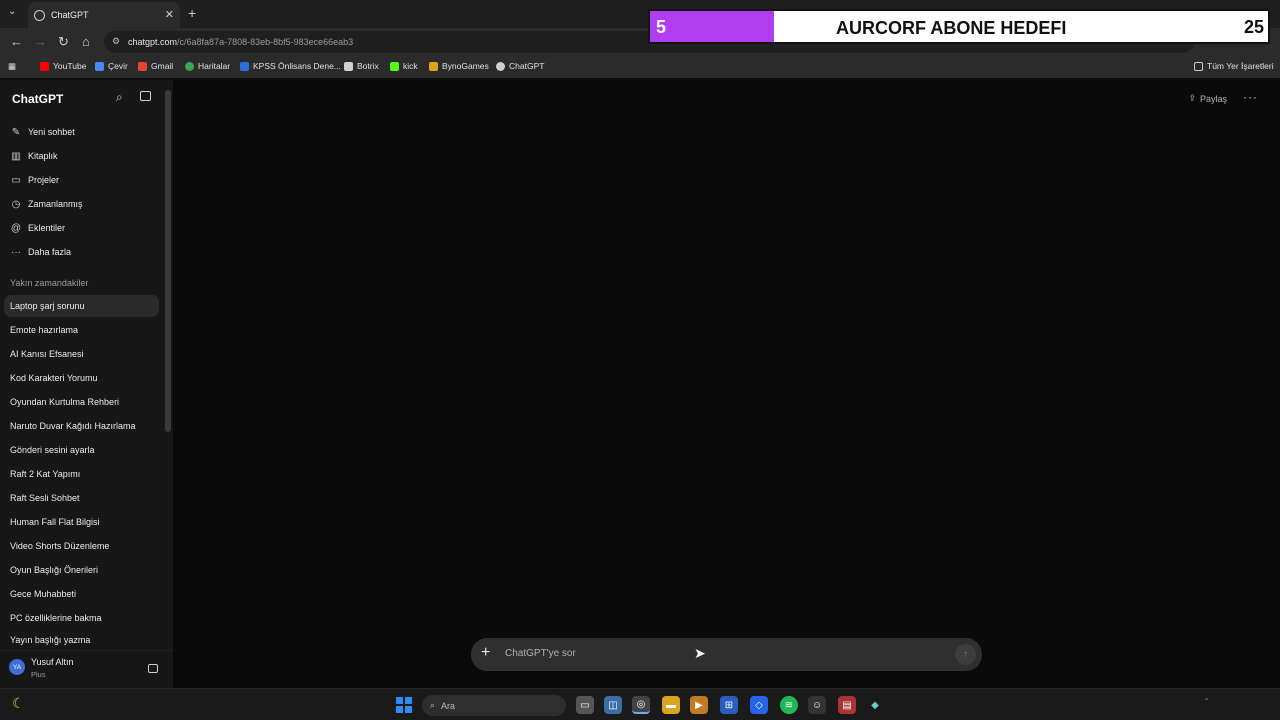 The height and width of the screenshot is (720, 1280). Describe the element at coordinates (37, 99) in the screenshot. I see `brand-title: ChatGPT` at that location.